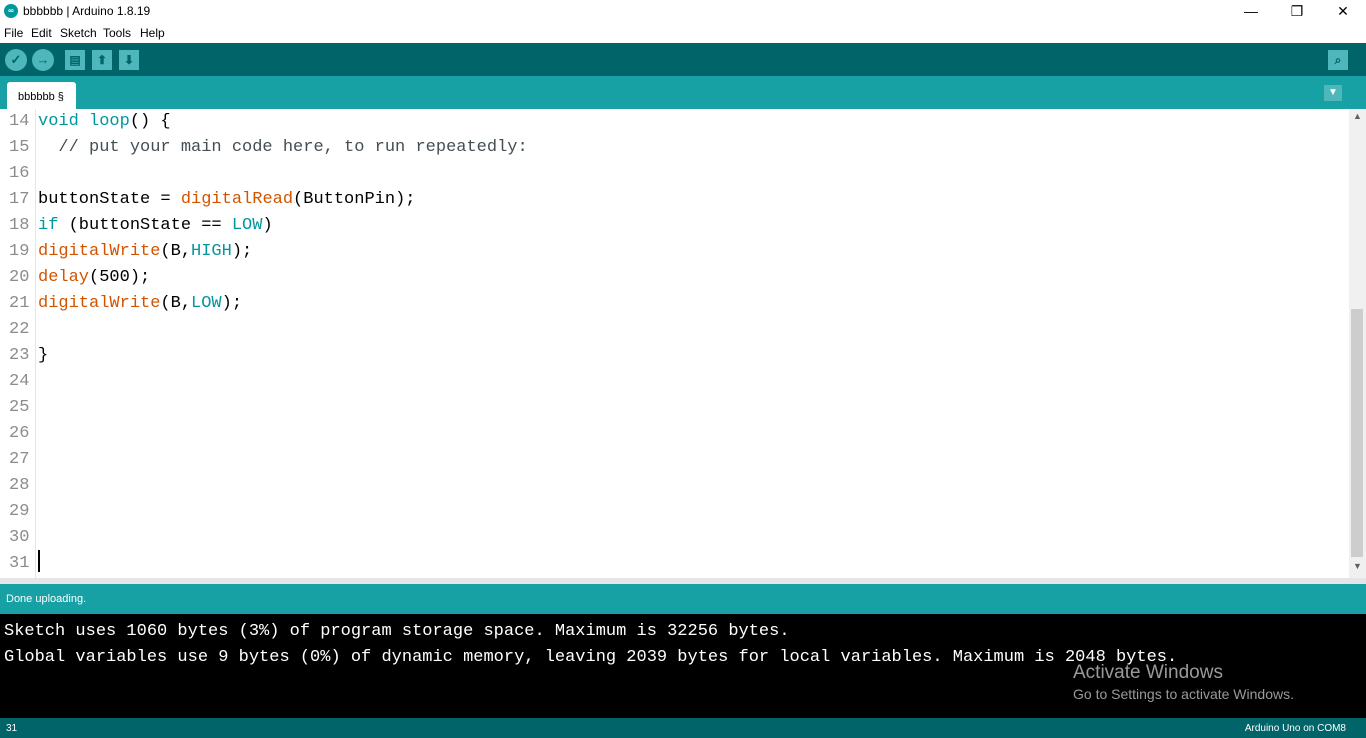 This screenshot has width=1366, height=738. I want to click on code-line: 31, so click(674, 564).